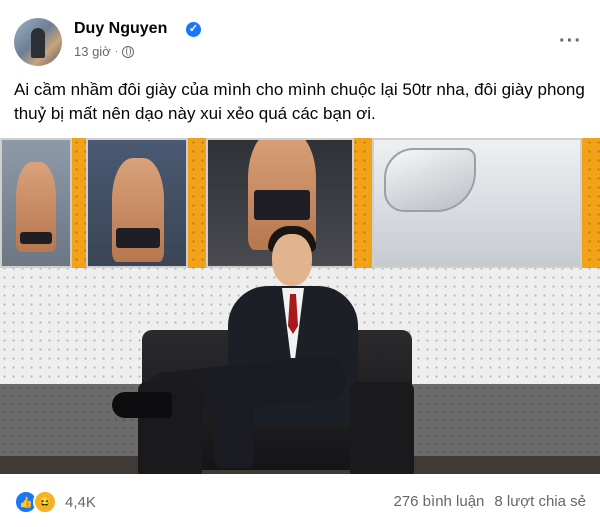  Describe the element at coordinates (142, 405) in the screenshot. I see `photo-shoe` at that location.